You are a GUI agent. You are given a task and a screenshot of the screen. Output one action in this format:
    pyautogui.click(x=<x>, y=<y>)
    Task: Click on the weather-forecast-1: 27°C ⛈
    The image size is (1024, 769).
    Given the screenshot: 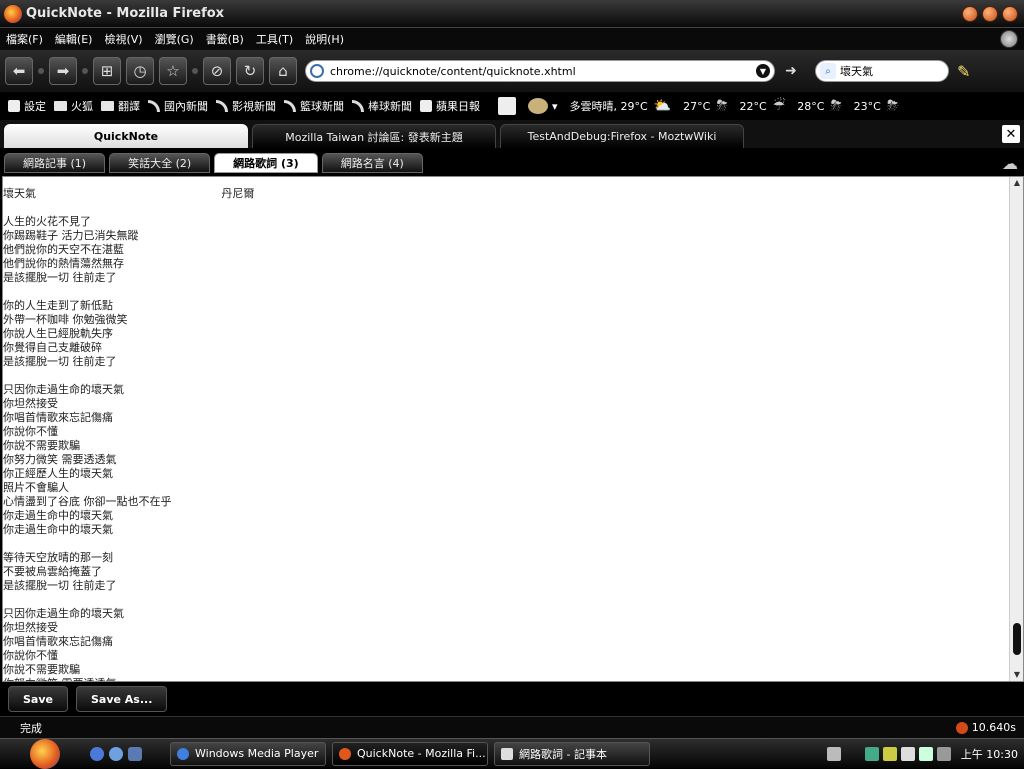 What is the action you would take?
    pyautogui.click(x=705, y=106)
    